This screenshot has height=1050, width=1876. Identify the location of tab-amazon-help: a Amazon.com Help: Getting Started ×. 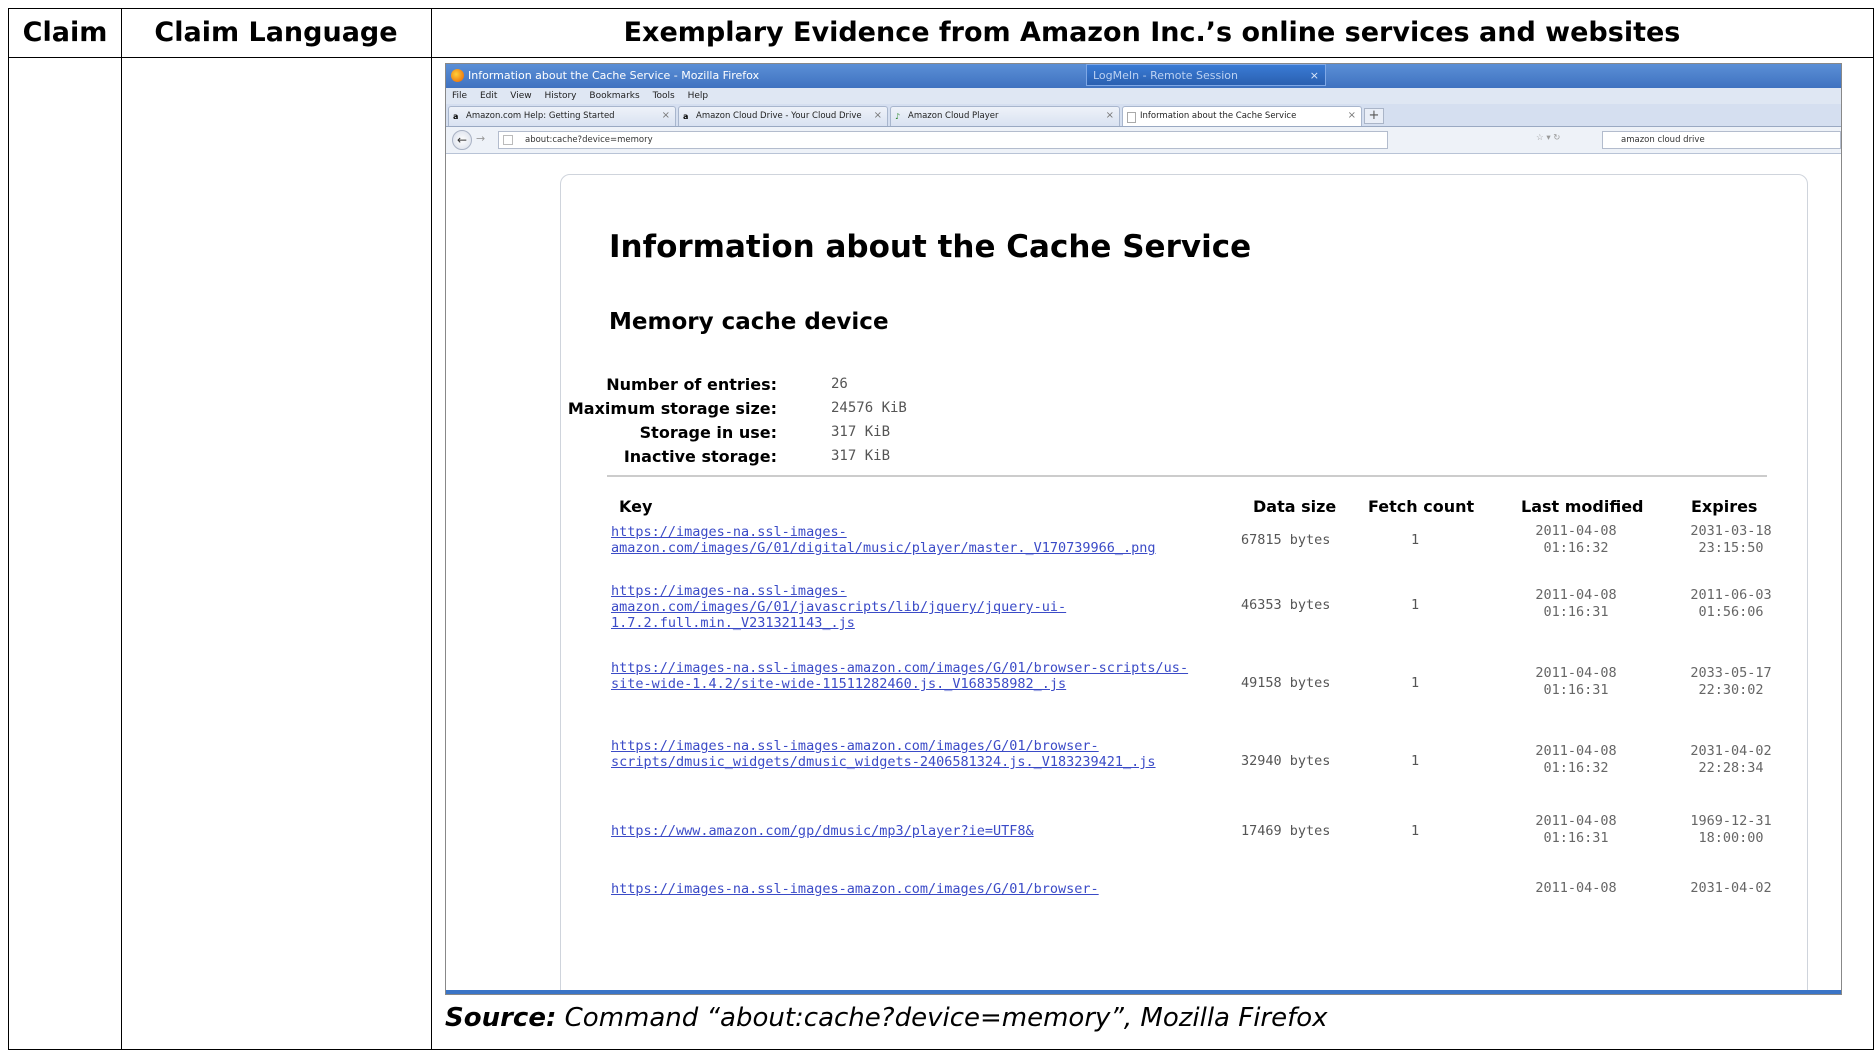
(562, 116).